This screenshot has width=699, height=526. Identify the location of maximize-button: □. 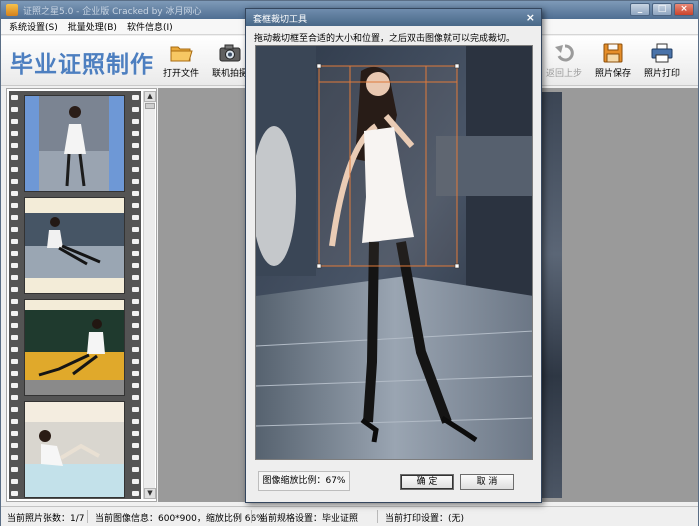
(662, 9).